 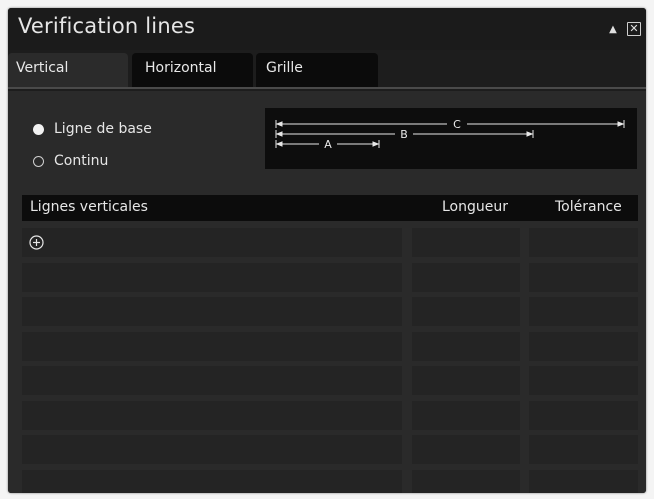 I want to click on table-header: Lignes verticales Longueur Tolérance, so click(x=330, y=208).